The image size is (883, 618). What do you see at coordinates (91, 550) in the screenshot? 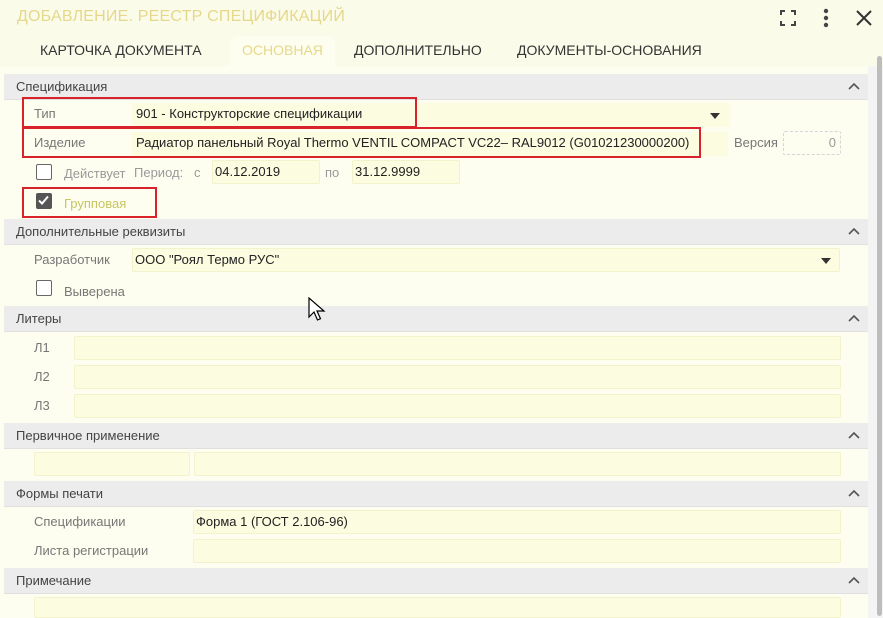
I see `print-reg-label: Листа регистрации` at bounding box center [91, 550].